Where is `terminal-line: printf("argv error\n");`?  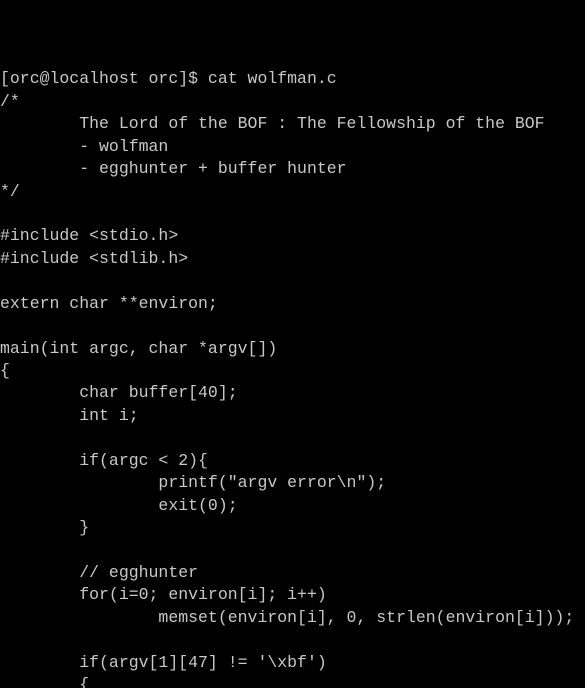 terminal-line: printf("argv error\n"); is located at coordinates (193, 483).